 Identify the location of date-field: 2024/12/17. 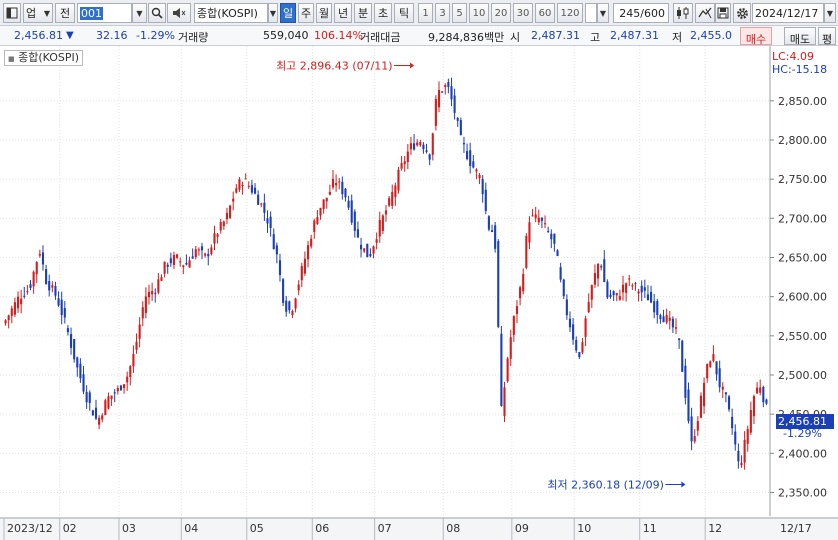
(788, 13).